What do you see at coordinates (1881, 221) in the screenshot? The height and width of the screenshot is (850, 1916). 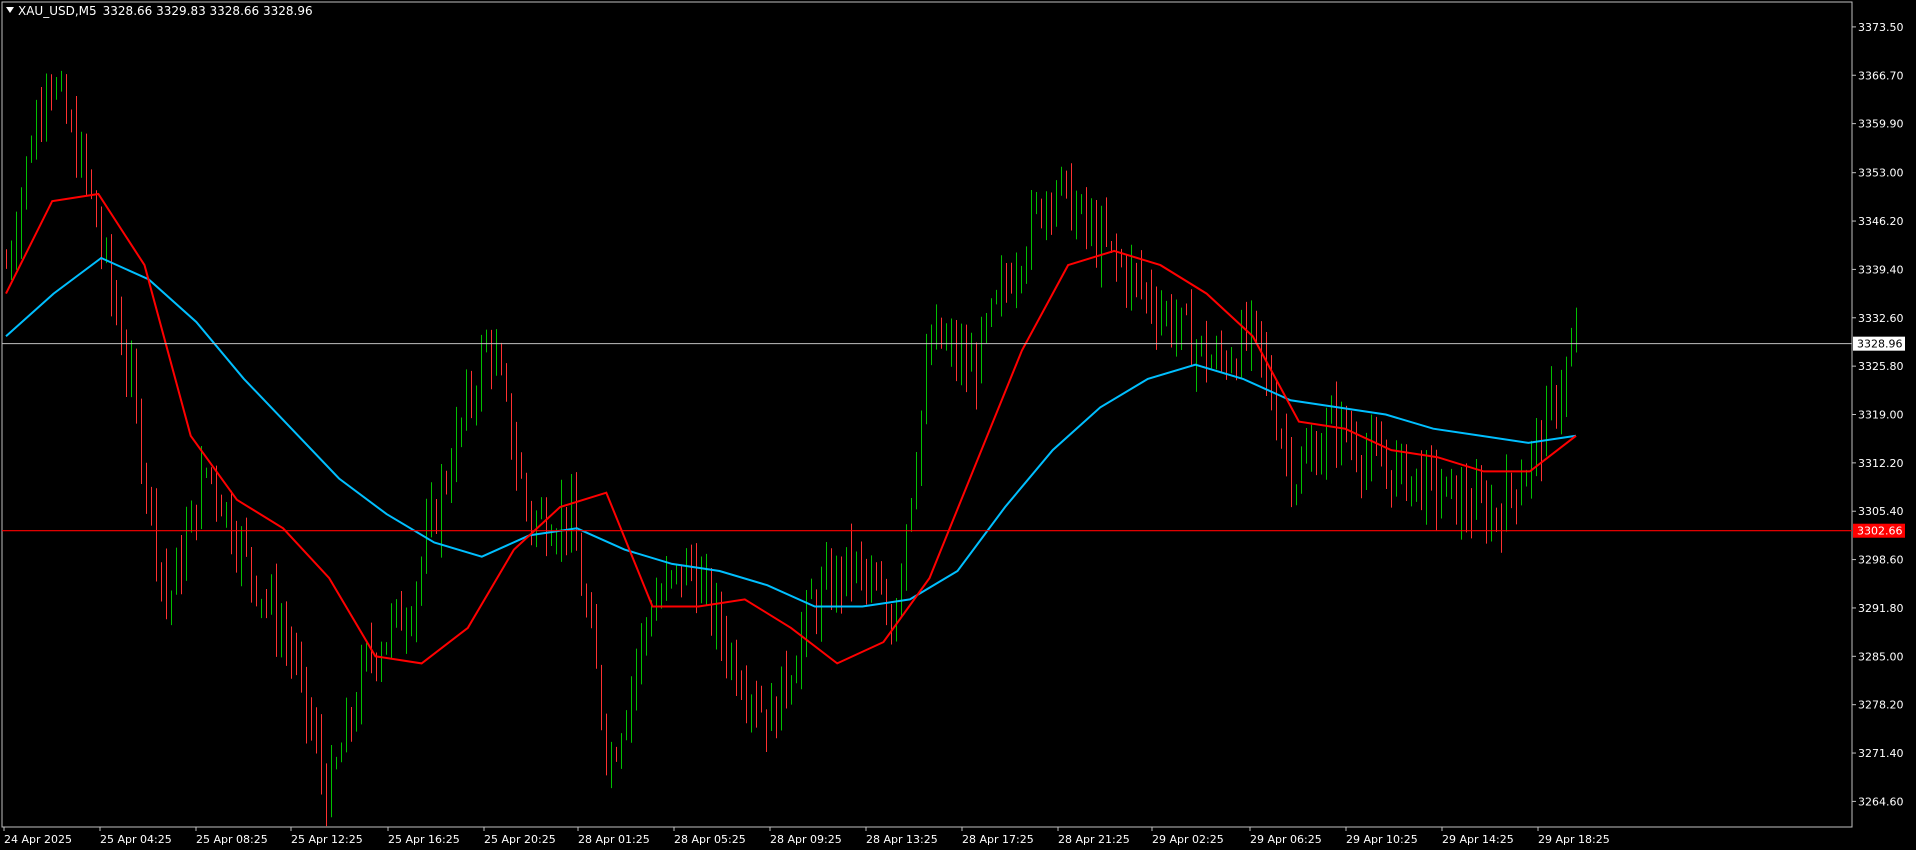 I see `y-tick-label: 3346.20` at bounding box center [1881, 221].